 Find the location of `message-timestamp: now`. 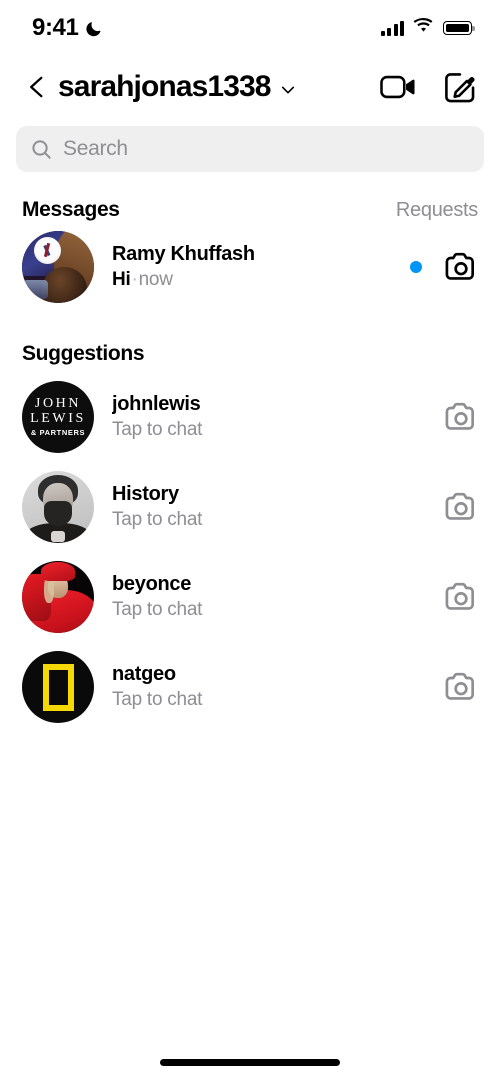

message-timestamp: now is located at coordinates (155, 279).